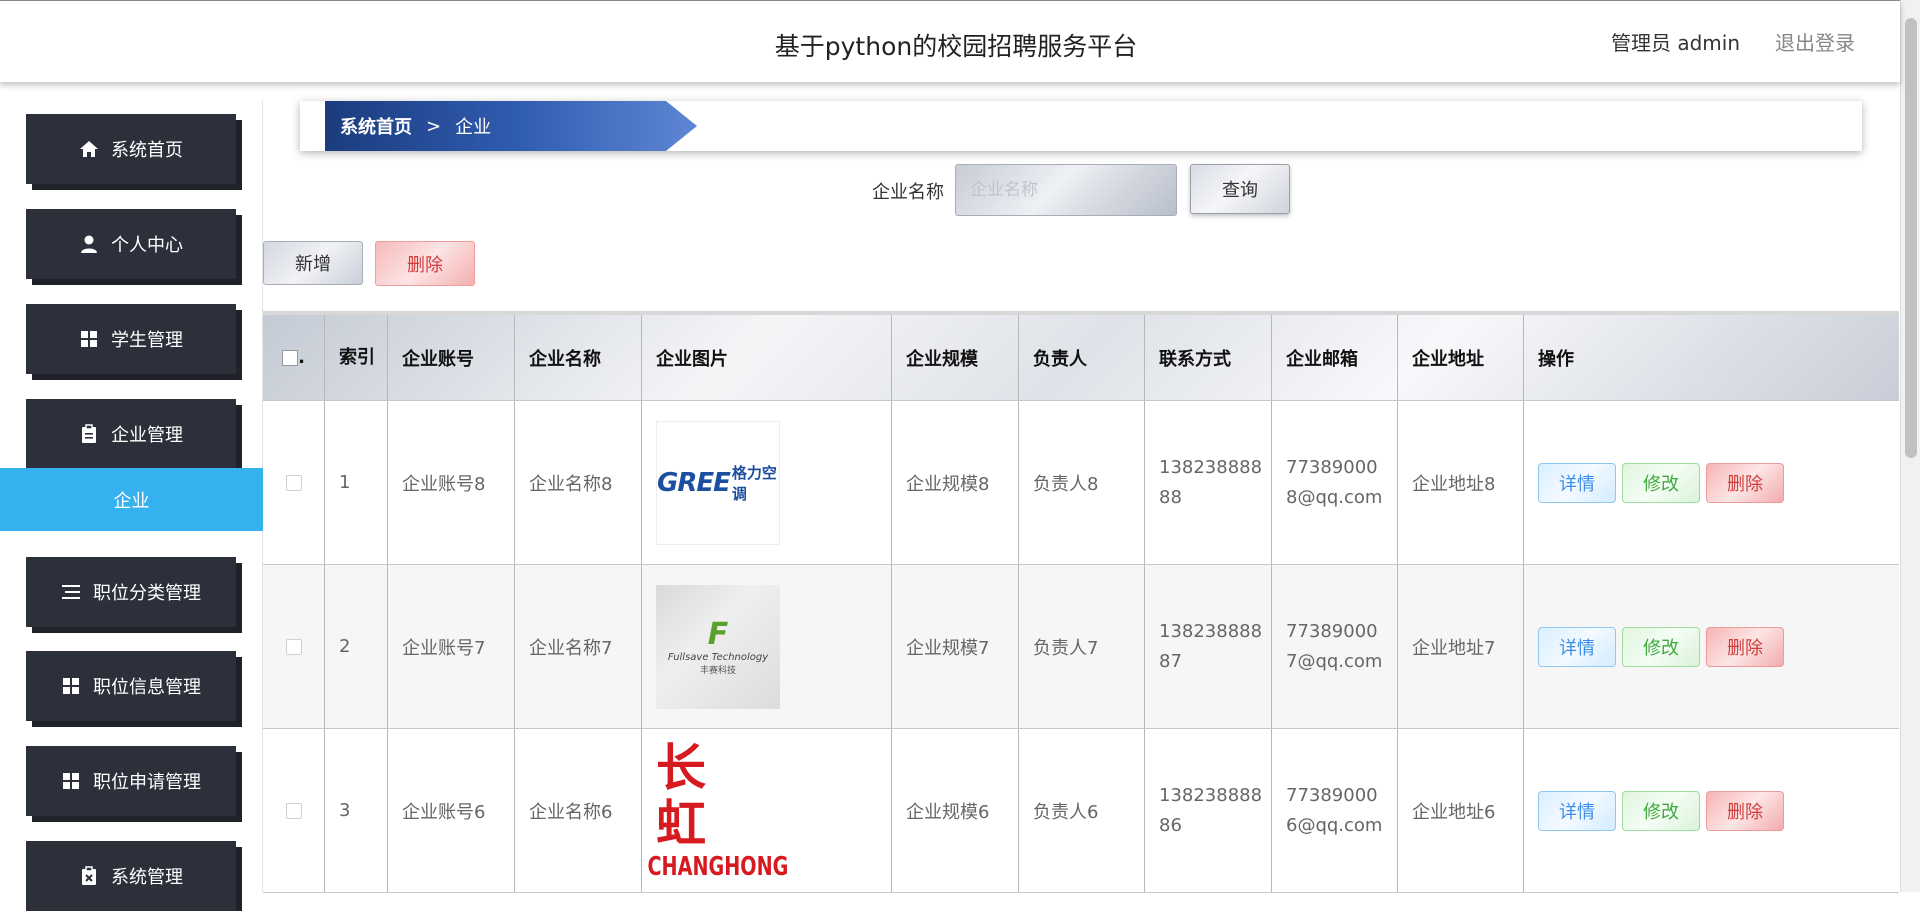 The height and width of the screenshot is (911, 1920). Describe the element at coordinates (1208, 357) in the screenshot. I see `column-header-phone: 联系方式` at that location.